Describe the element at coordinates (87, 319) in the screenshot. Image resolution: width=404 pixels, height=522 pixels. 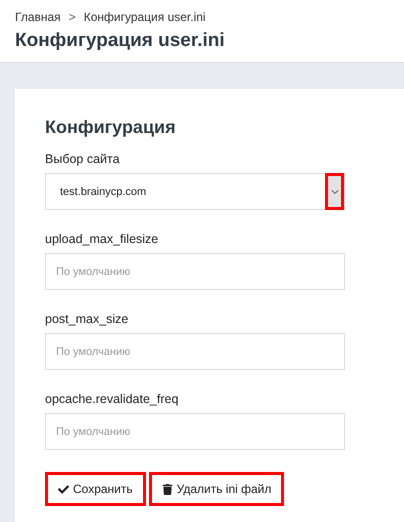
I see `field-label: post_max_size` at that location.